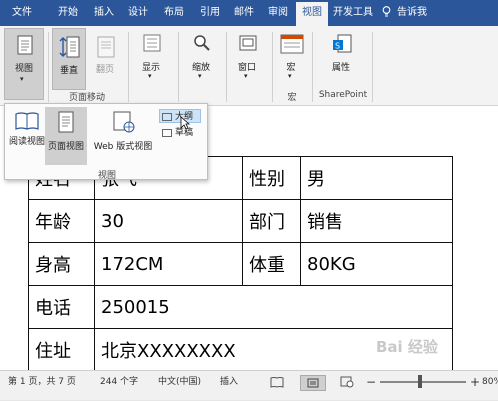  What do you see at coordinates (152, 43) in the screenshot?
I see `show-icon` at bounding box center [152, 43].